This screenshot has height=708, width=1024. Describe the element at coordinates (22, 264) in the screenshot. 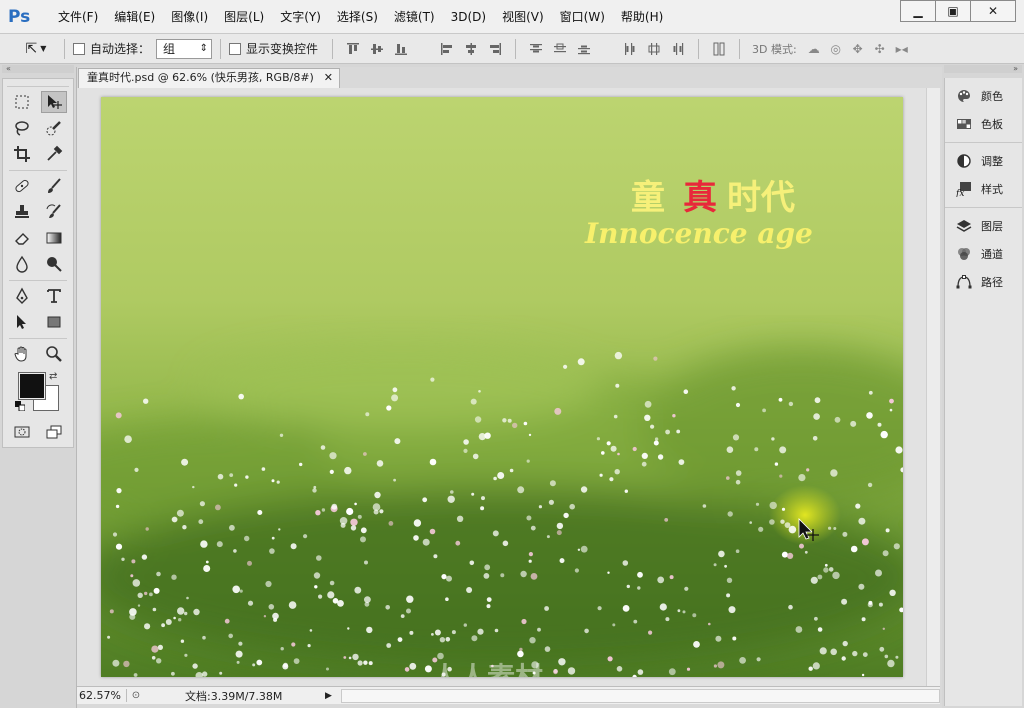

I see `blur-tool` at that location.